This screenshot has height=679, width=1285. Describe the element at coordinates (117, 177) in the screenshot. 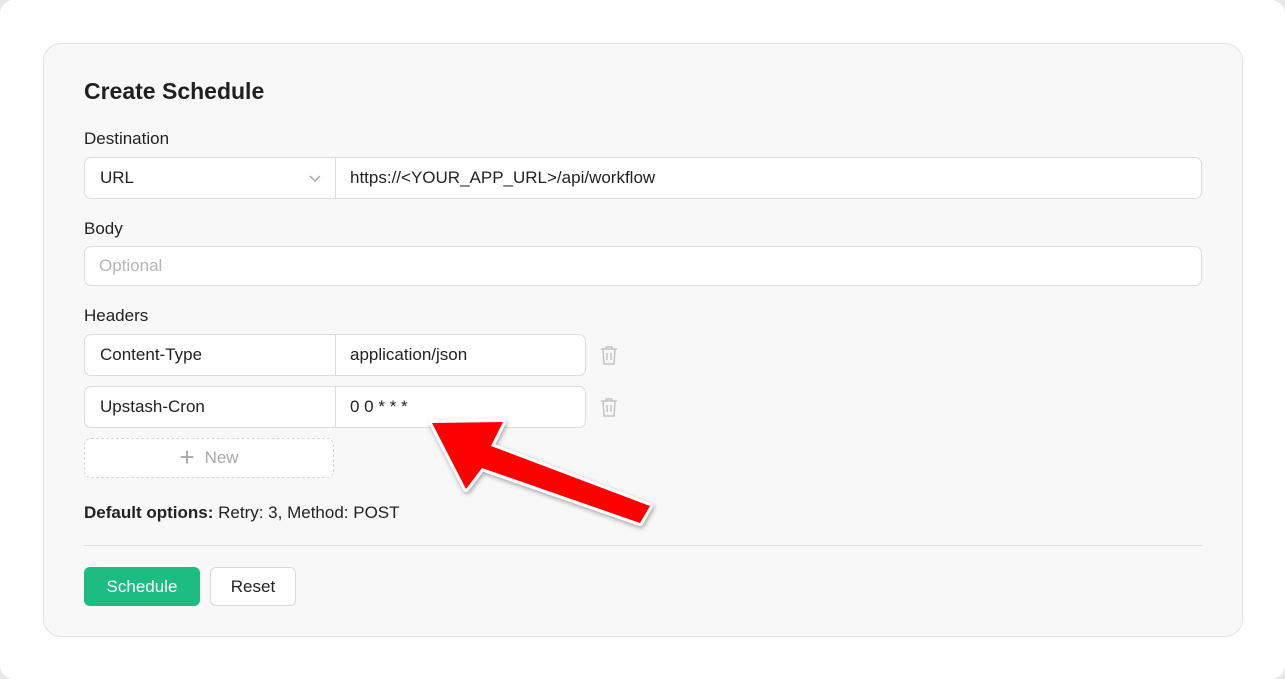

I see `destination-type-value: URL` at that location.